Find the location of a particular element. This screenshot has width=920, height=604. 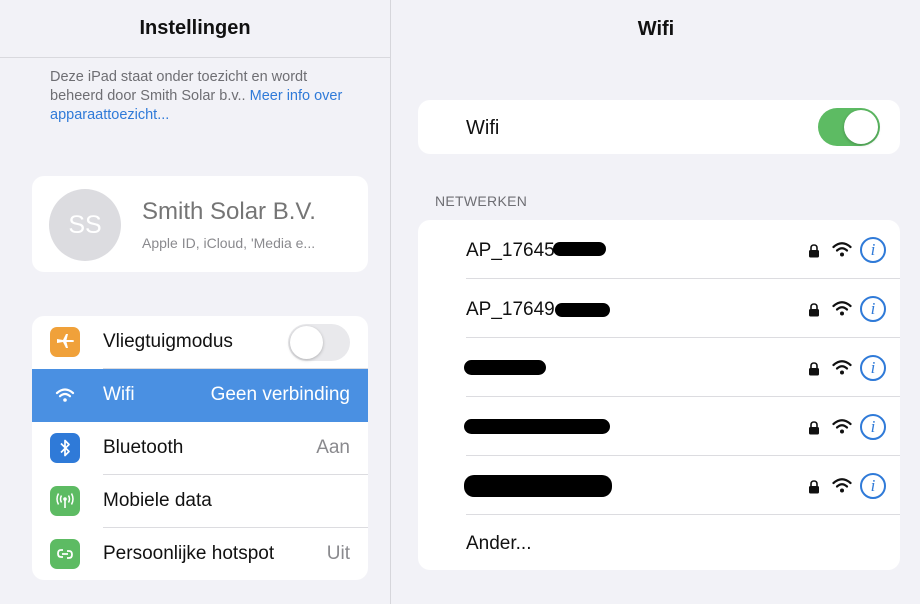

network-row: AP_17649 i is located at coordinates (659, 308).